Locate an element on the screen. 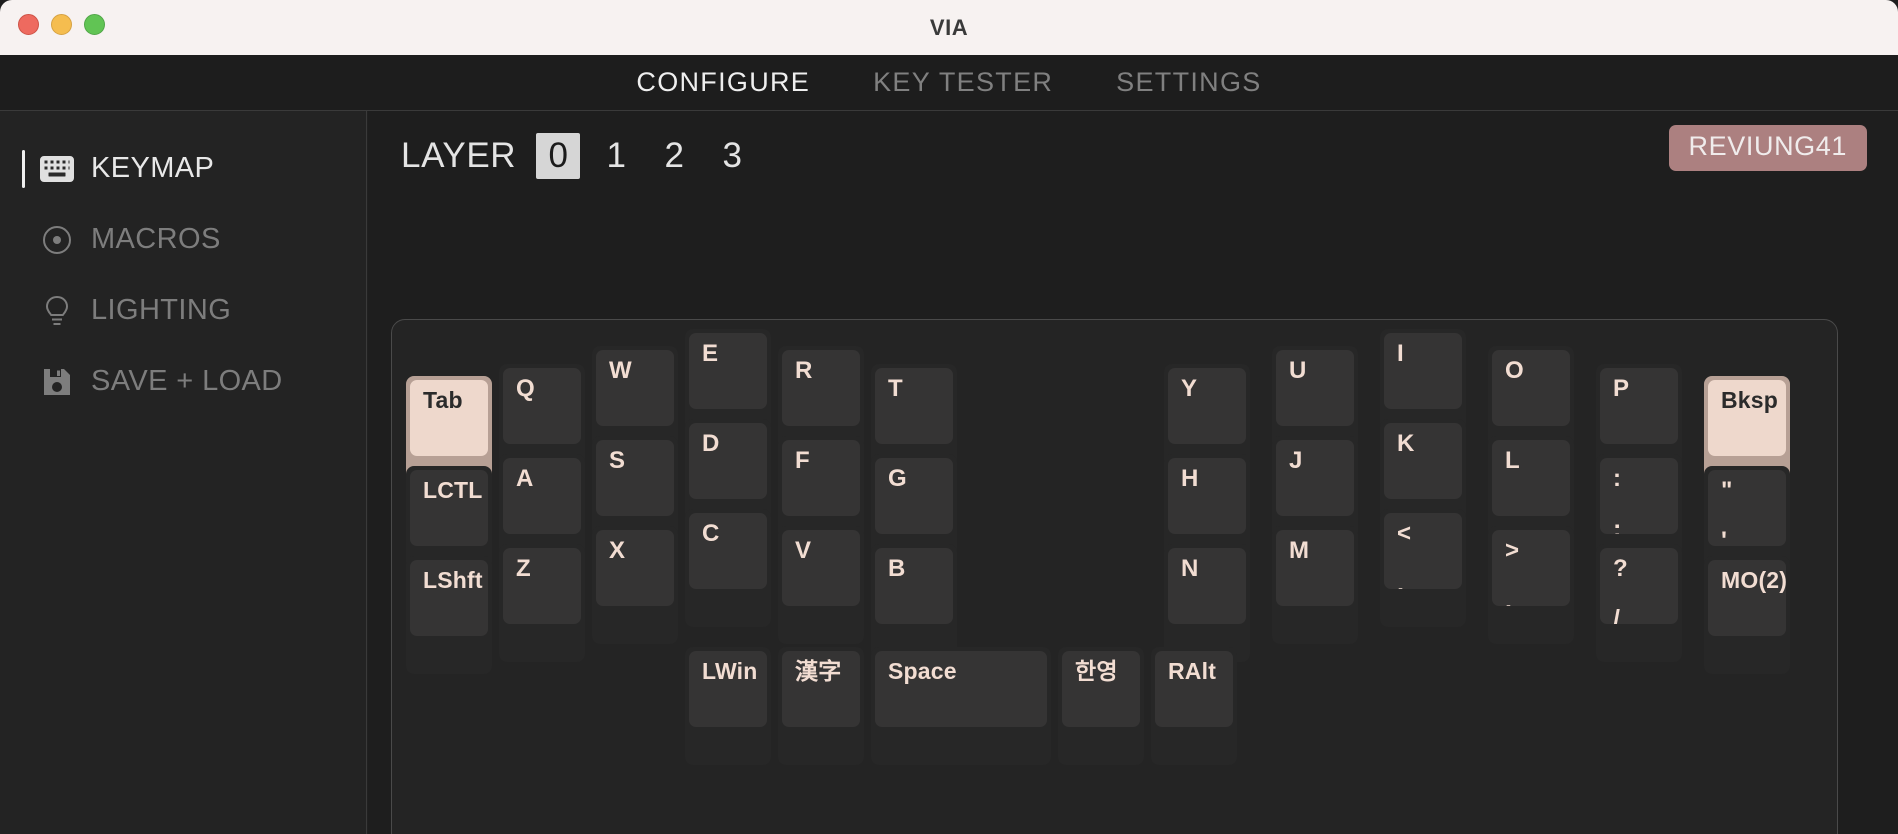 This screenshot has width=1898, height=834. keycap-legend: U is located at coordinates (1298, 370).